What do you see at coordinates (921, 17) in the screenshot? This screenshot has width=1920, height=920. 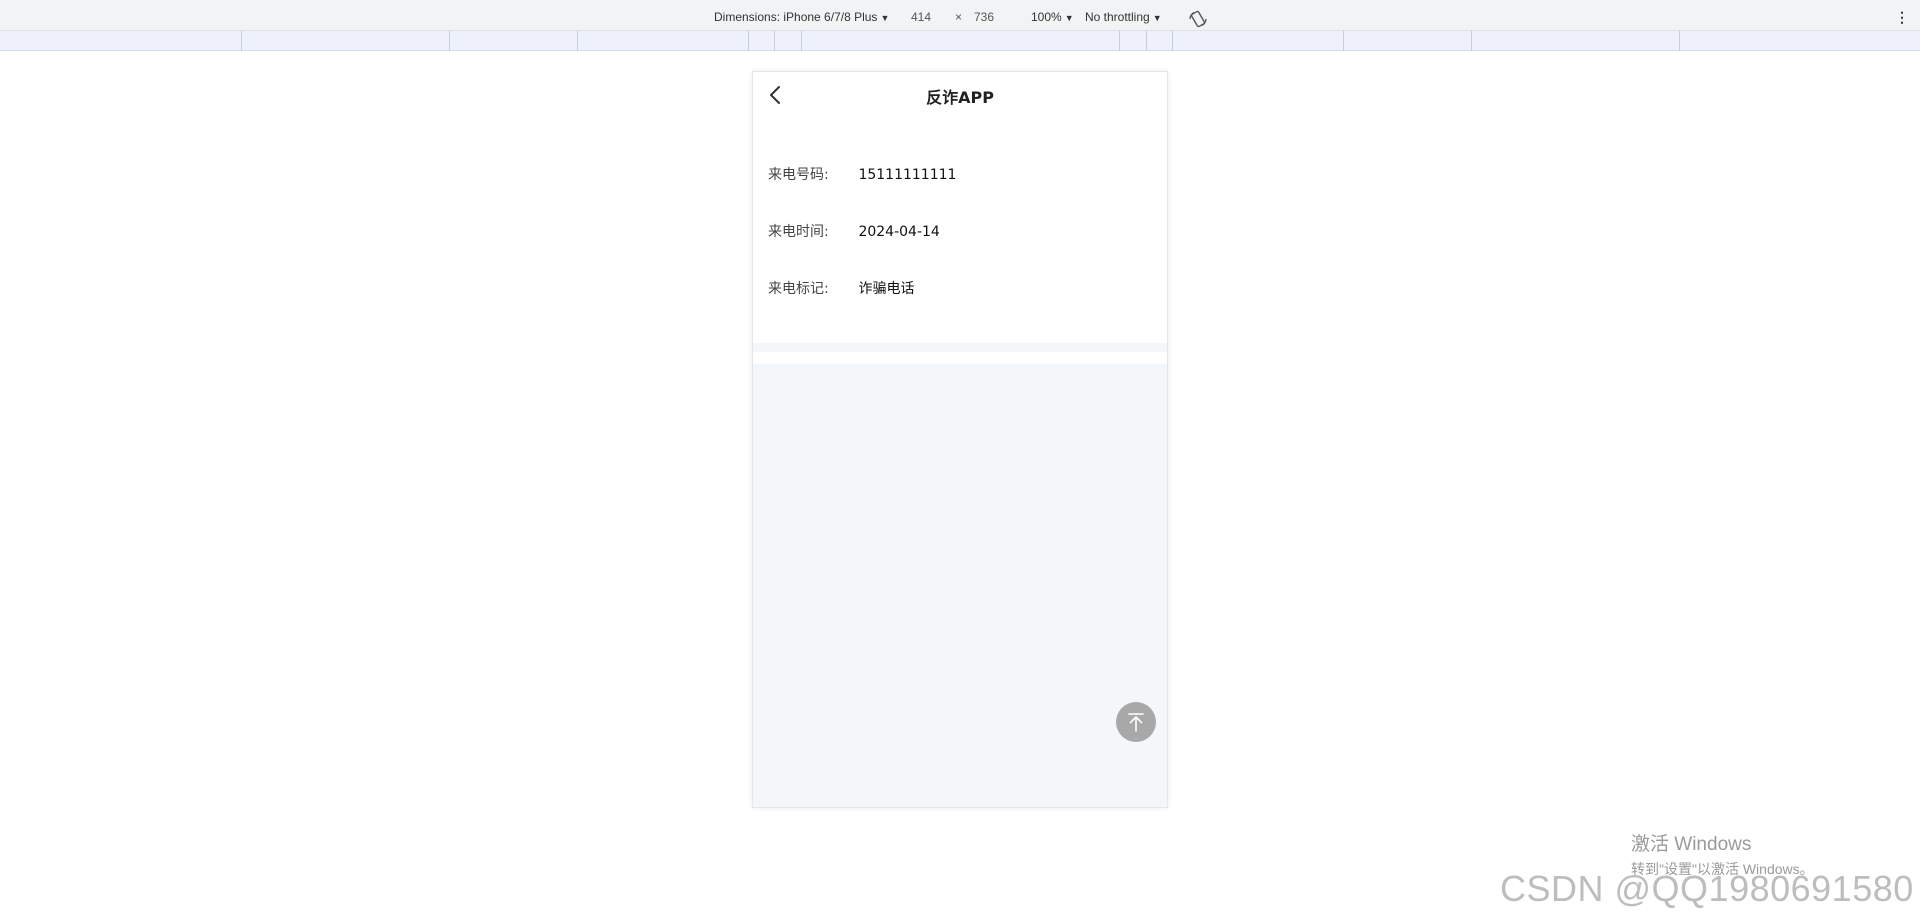 I see `device-width-input: 414` at bounding box center [921, 17].